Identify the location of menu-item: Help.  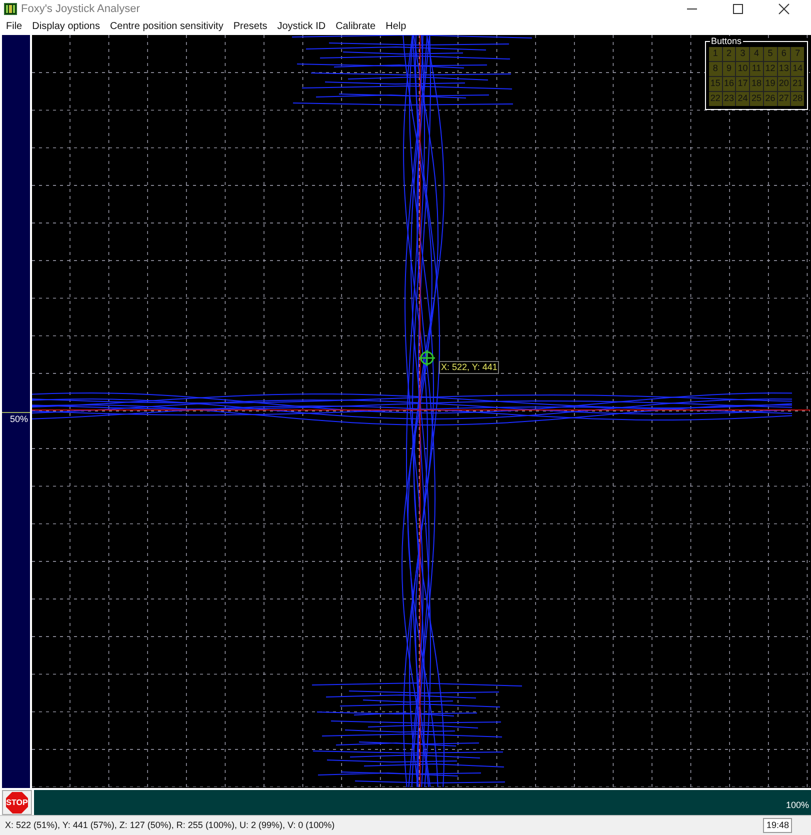
(396, 26).